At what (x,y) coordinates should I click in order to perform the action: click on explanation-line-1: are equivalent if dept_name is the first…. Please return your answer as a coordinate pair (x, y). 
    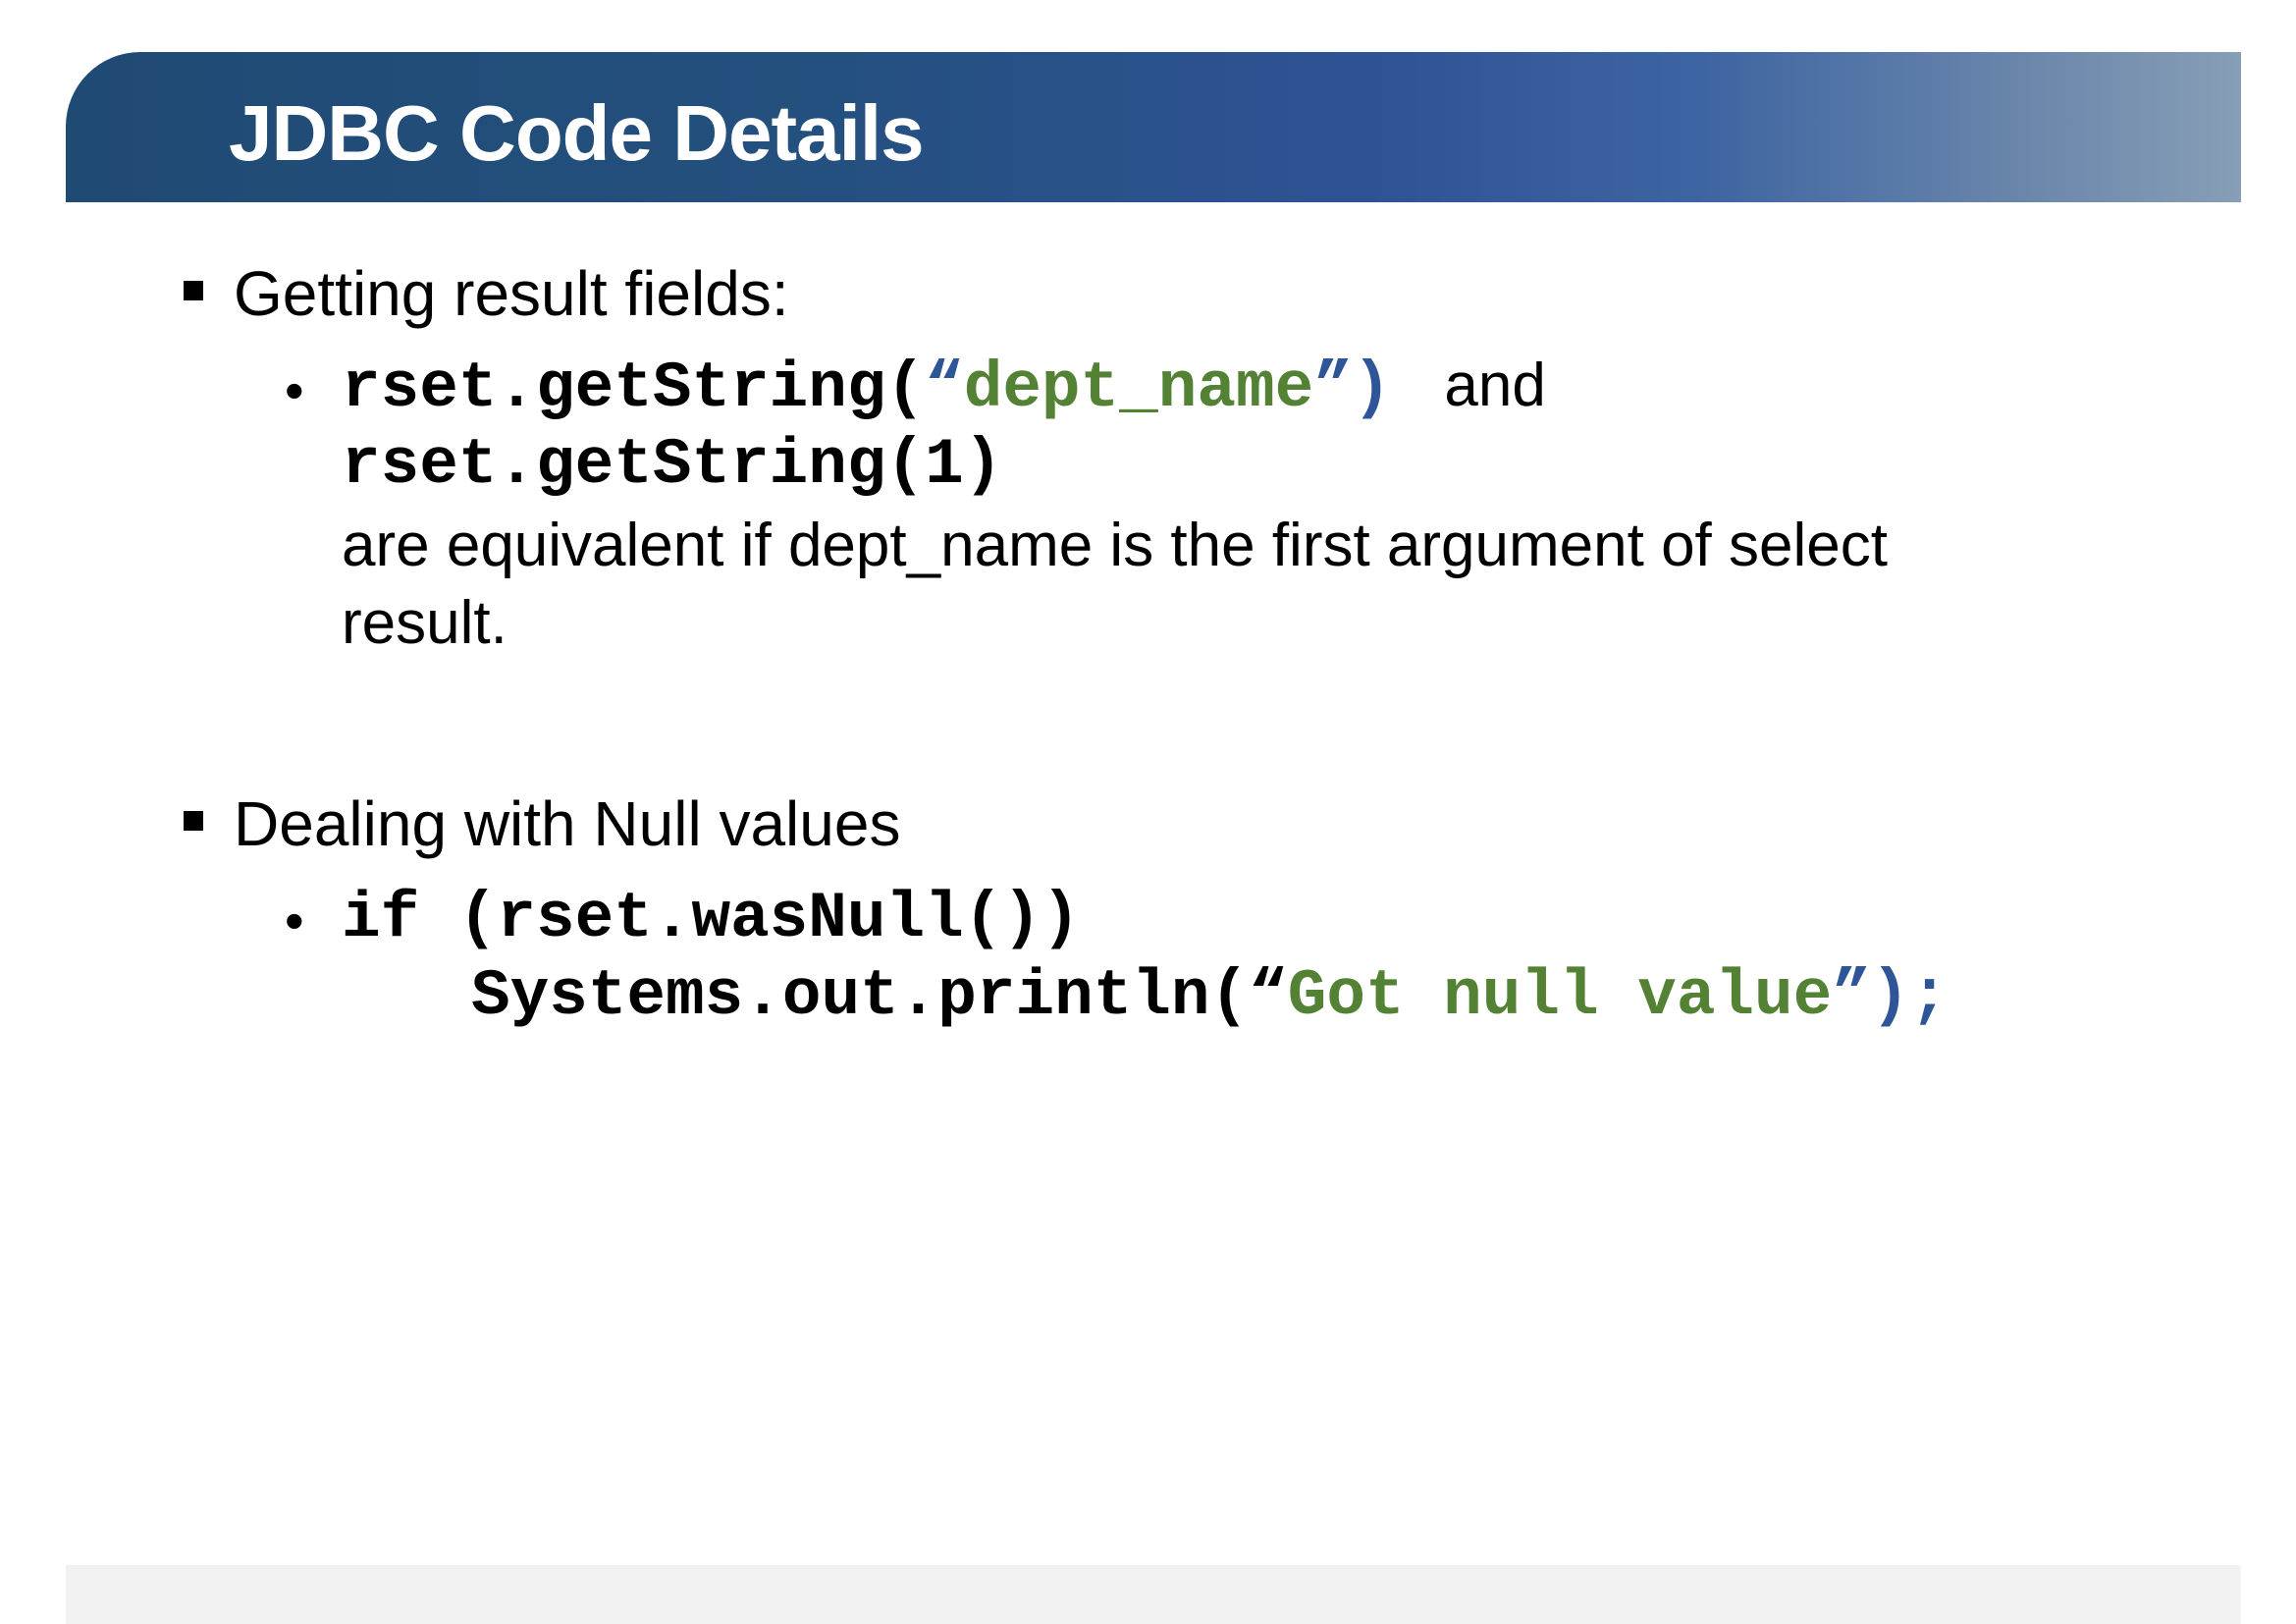
    Looking at the image, I should click on (1115, 545).